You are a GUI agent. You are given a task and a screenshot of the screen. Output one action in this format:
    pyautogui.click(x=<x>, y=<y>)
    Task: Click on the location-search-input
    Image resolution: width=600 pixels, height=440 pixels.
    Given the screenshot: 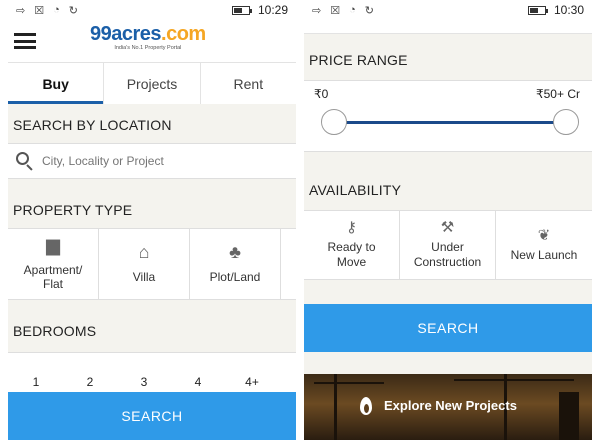 What is the action you would take?
    pyautogui.click(x=169, y=161)
    